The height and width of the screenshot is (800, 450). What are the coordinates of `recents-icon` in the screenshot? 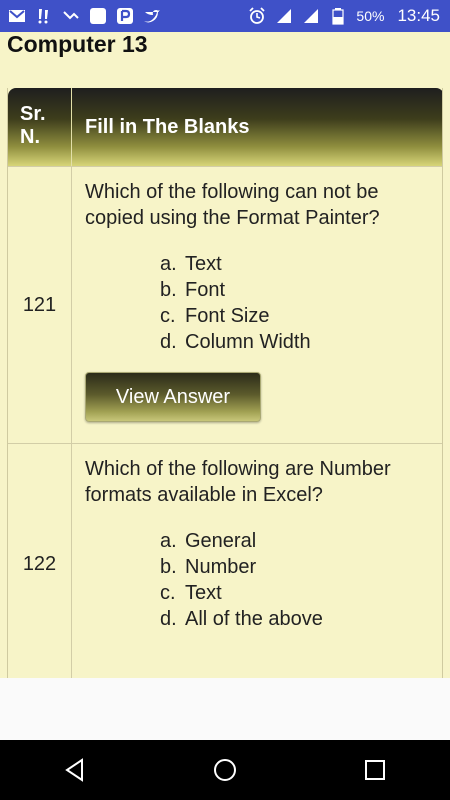 It's located at (375, 770).